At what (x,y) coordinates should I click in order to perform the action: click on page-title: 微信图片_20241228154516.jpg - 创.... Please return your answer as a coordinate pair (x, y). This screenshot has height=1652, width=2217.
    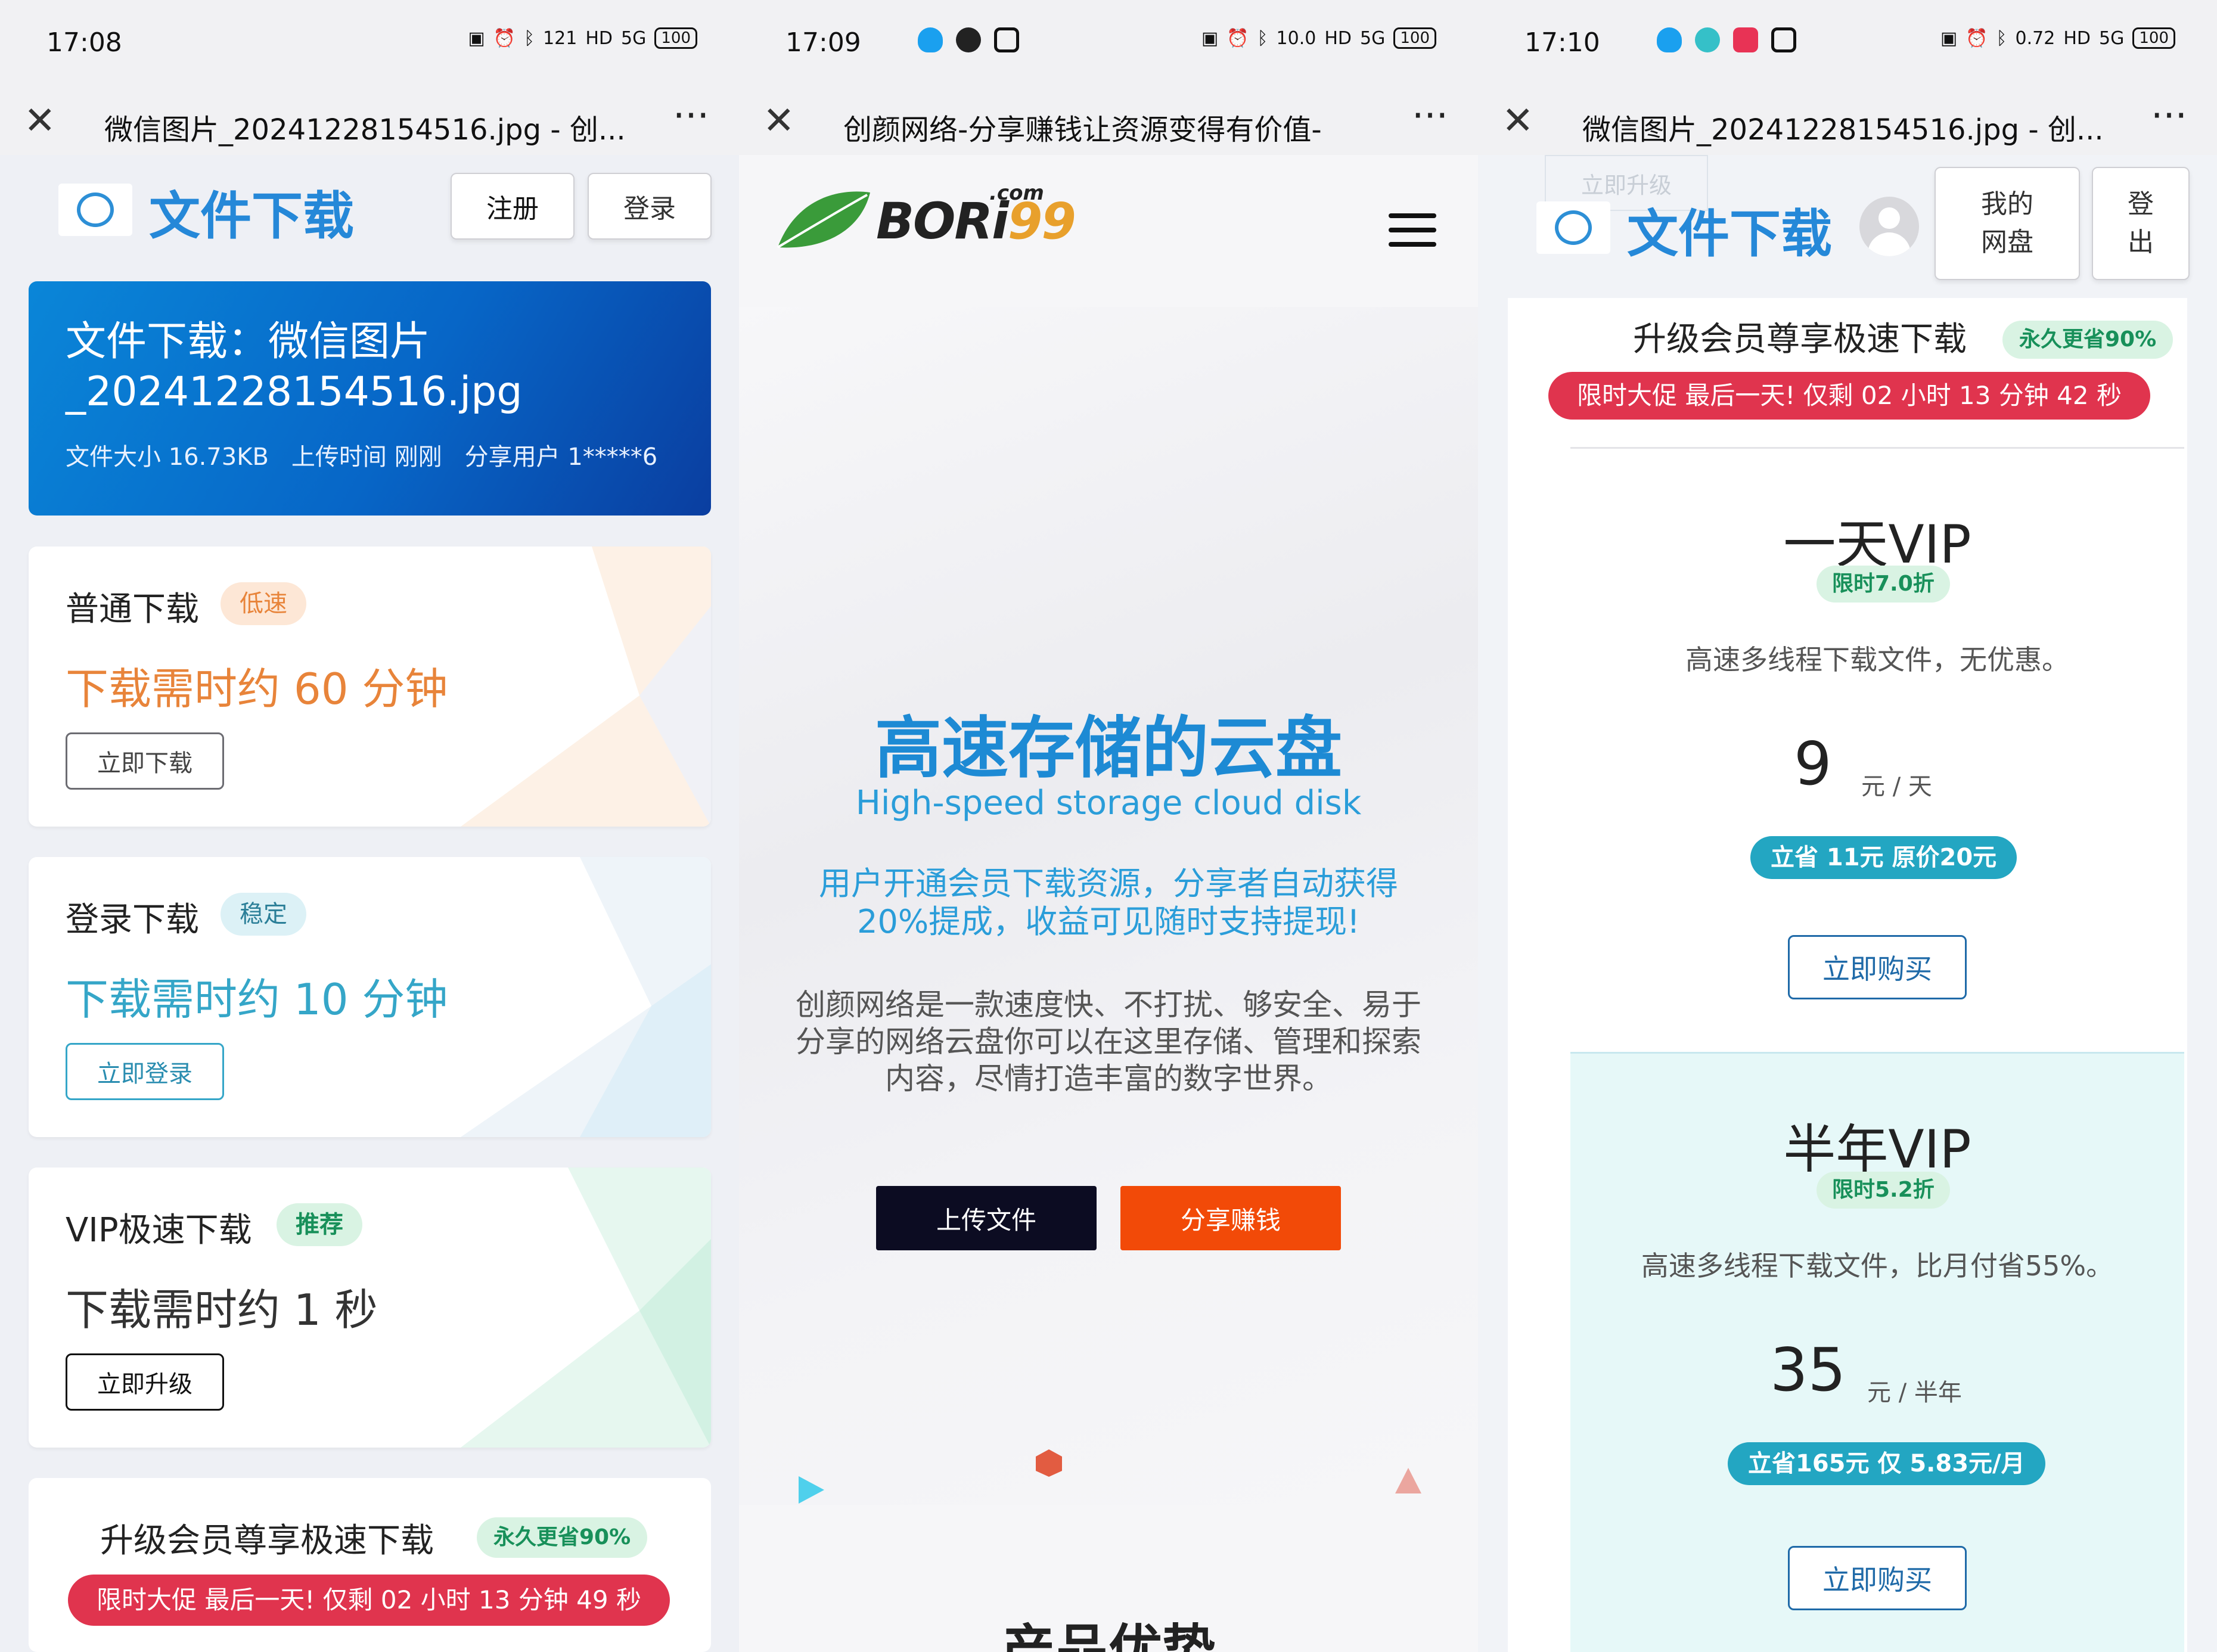
    Looking at the image, I should click on (1843, 130).